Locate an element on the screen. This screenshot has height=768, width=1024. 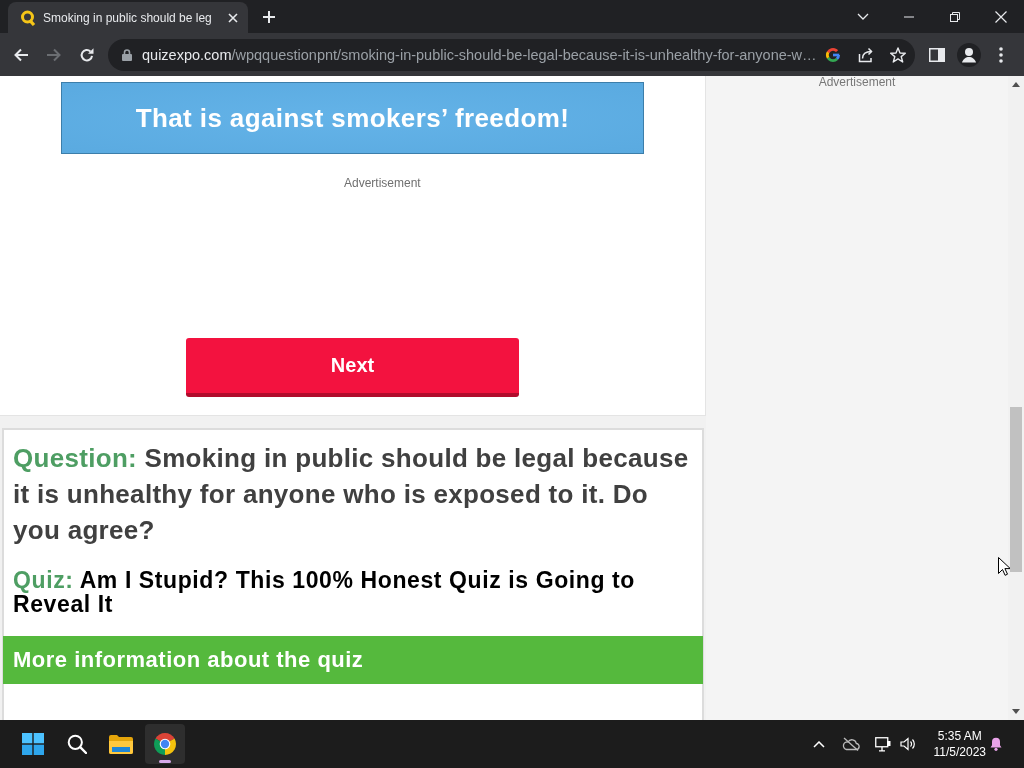
chevron-up-icon is located at coordinates (818, 744).